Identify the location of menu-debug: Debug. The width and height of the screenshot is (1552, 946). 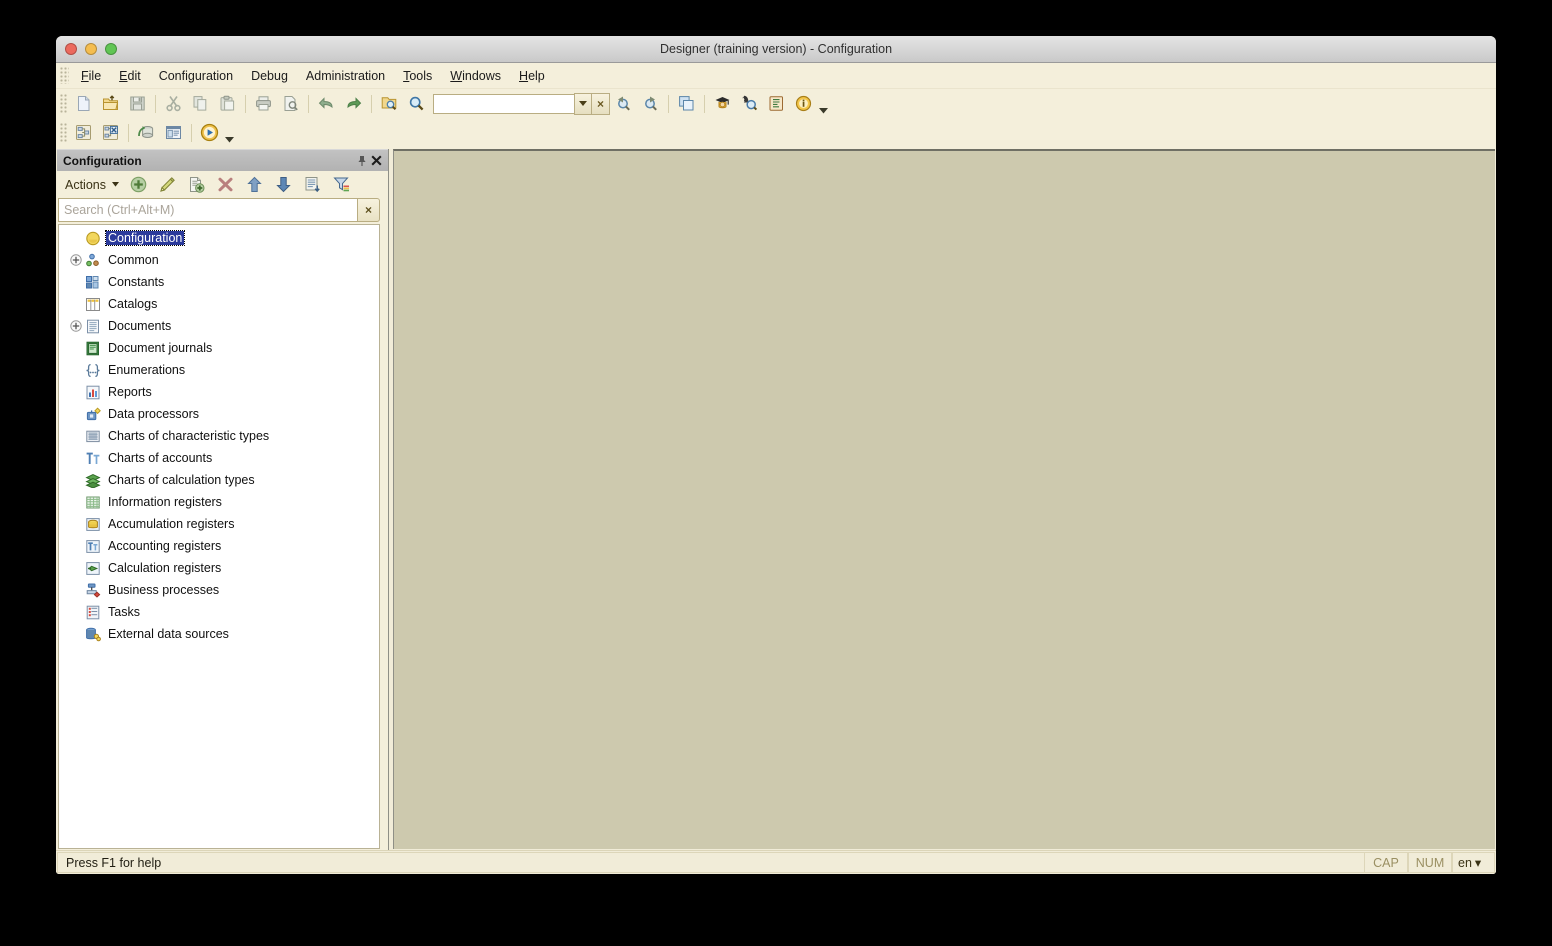
(269, 76).